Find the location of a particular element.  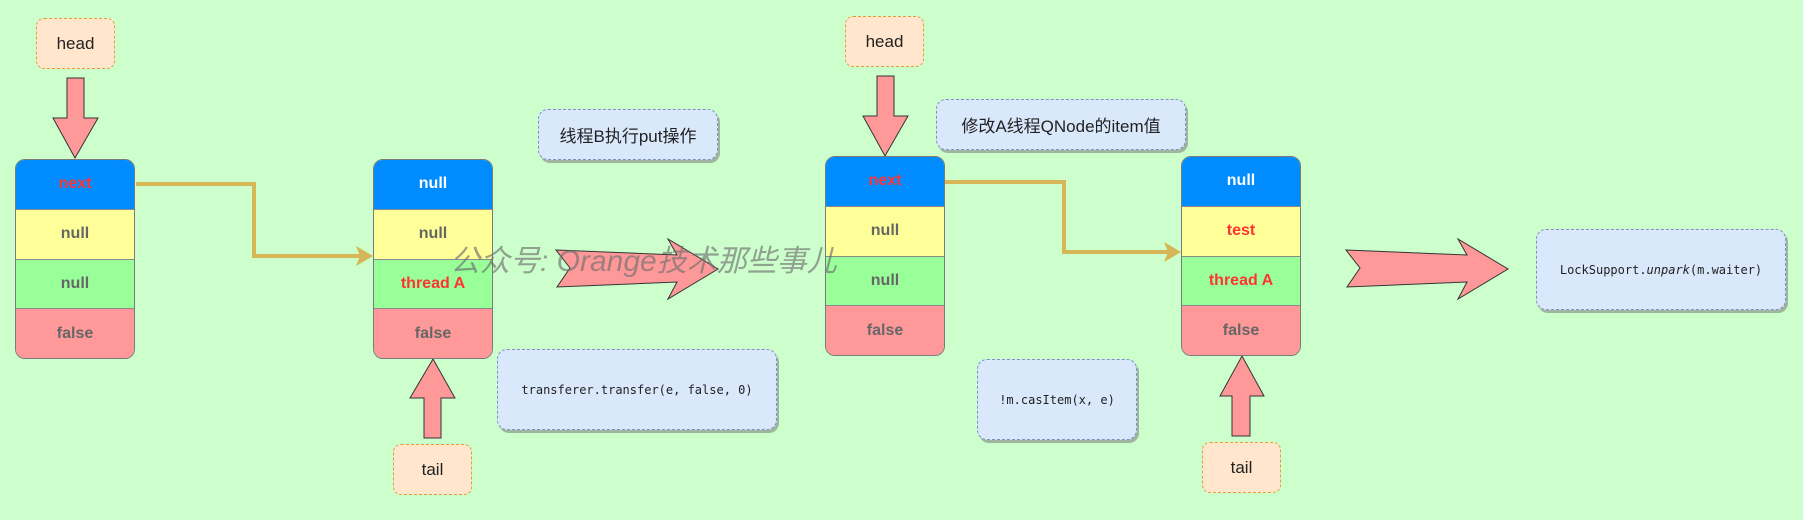

step1-label: 线程B执行put操作 is located at coordinates (628, 134).